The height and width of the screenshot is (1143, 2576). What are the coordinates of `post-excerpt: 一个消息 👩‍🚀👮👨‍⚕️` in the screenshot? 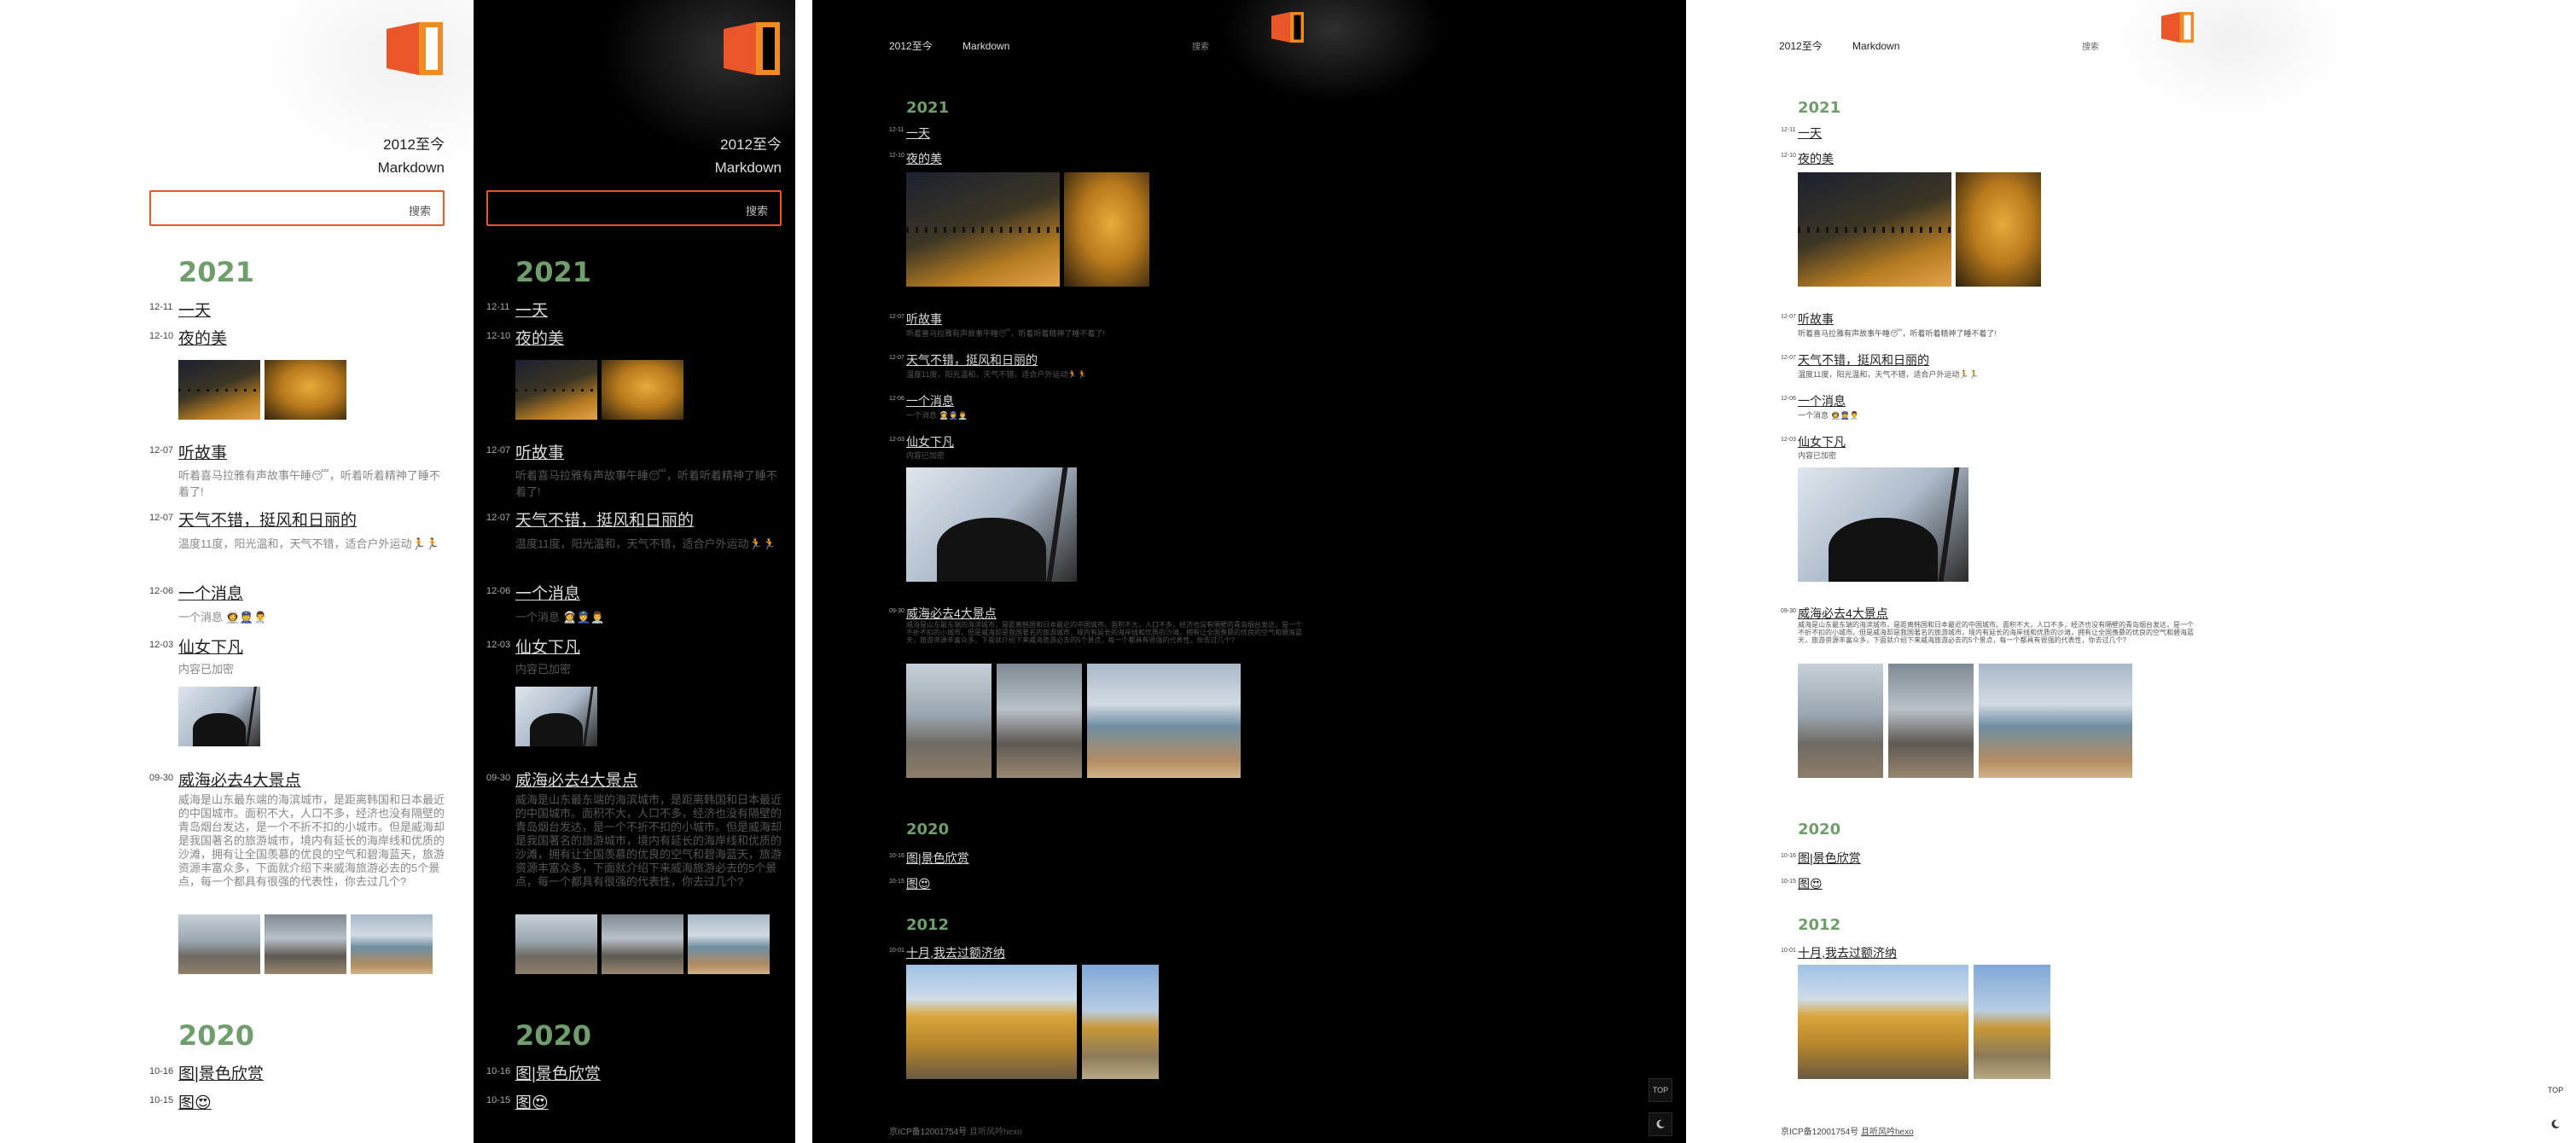 It's located at (937, 415).